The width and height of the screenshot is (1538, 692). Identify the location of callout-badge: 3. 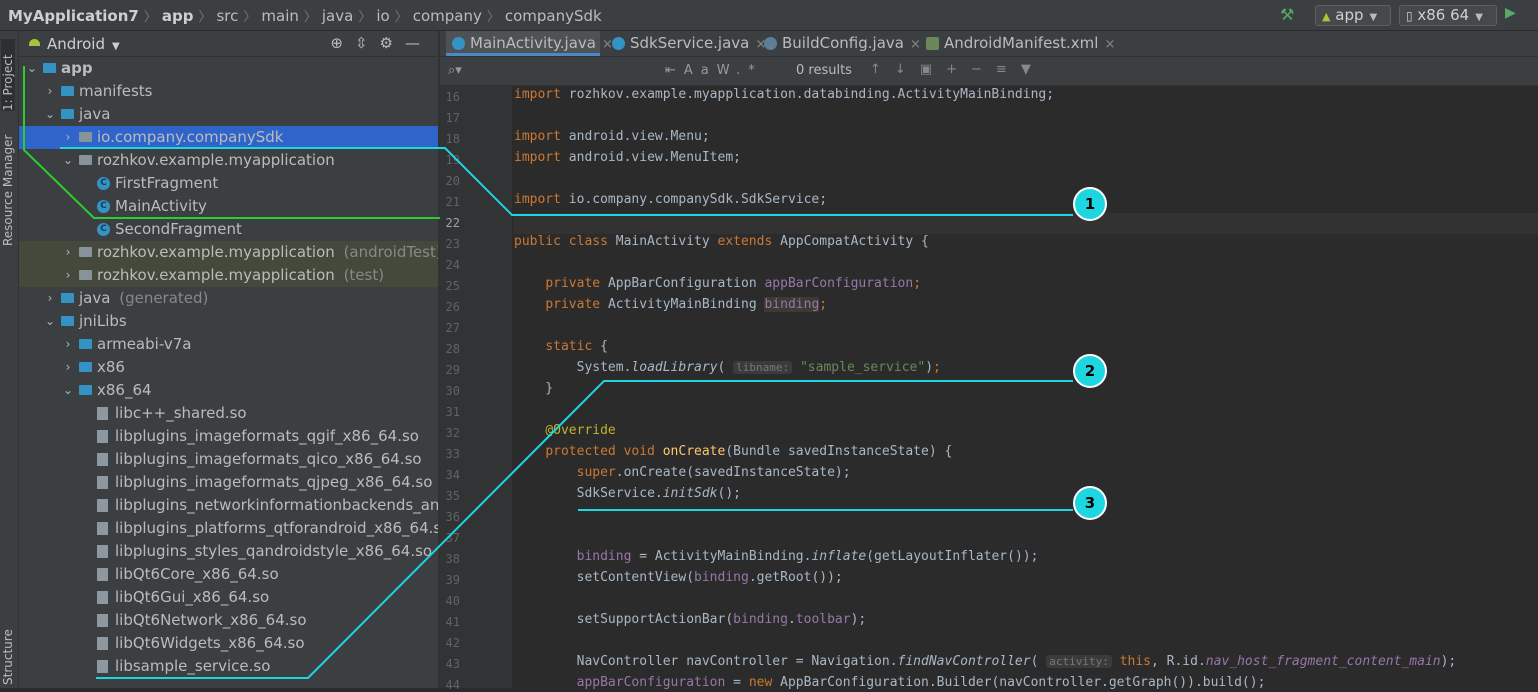
(1090, 503).